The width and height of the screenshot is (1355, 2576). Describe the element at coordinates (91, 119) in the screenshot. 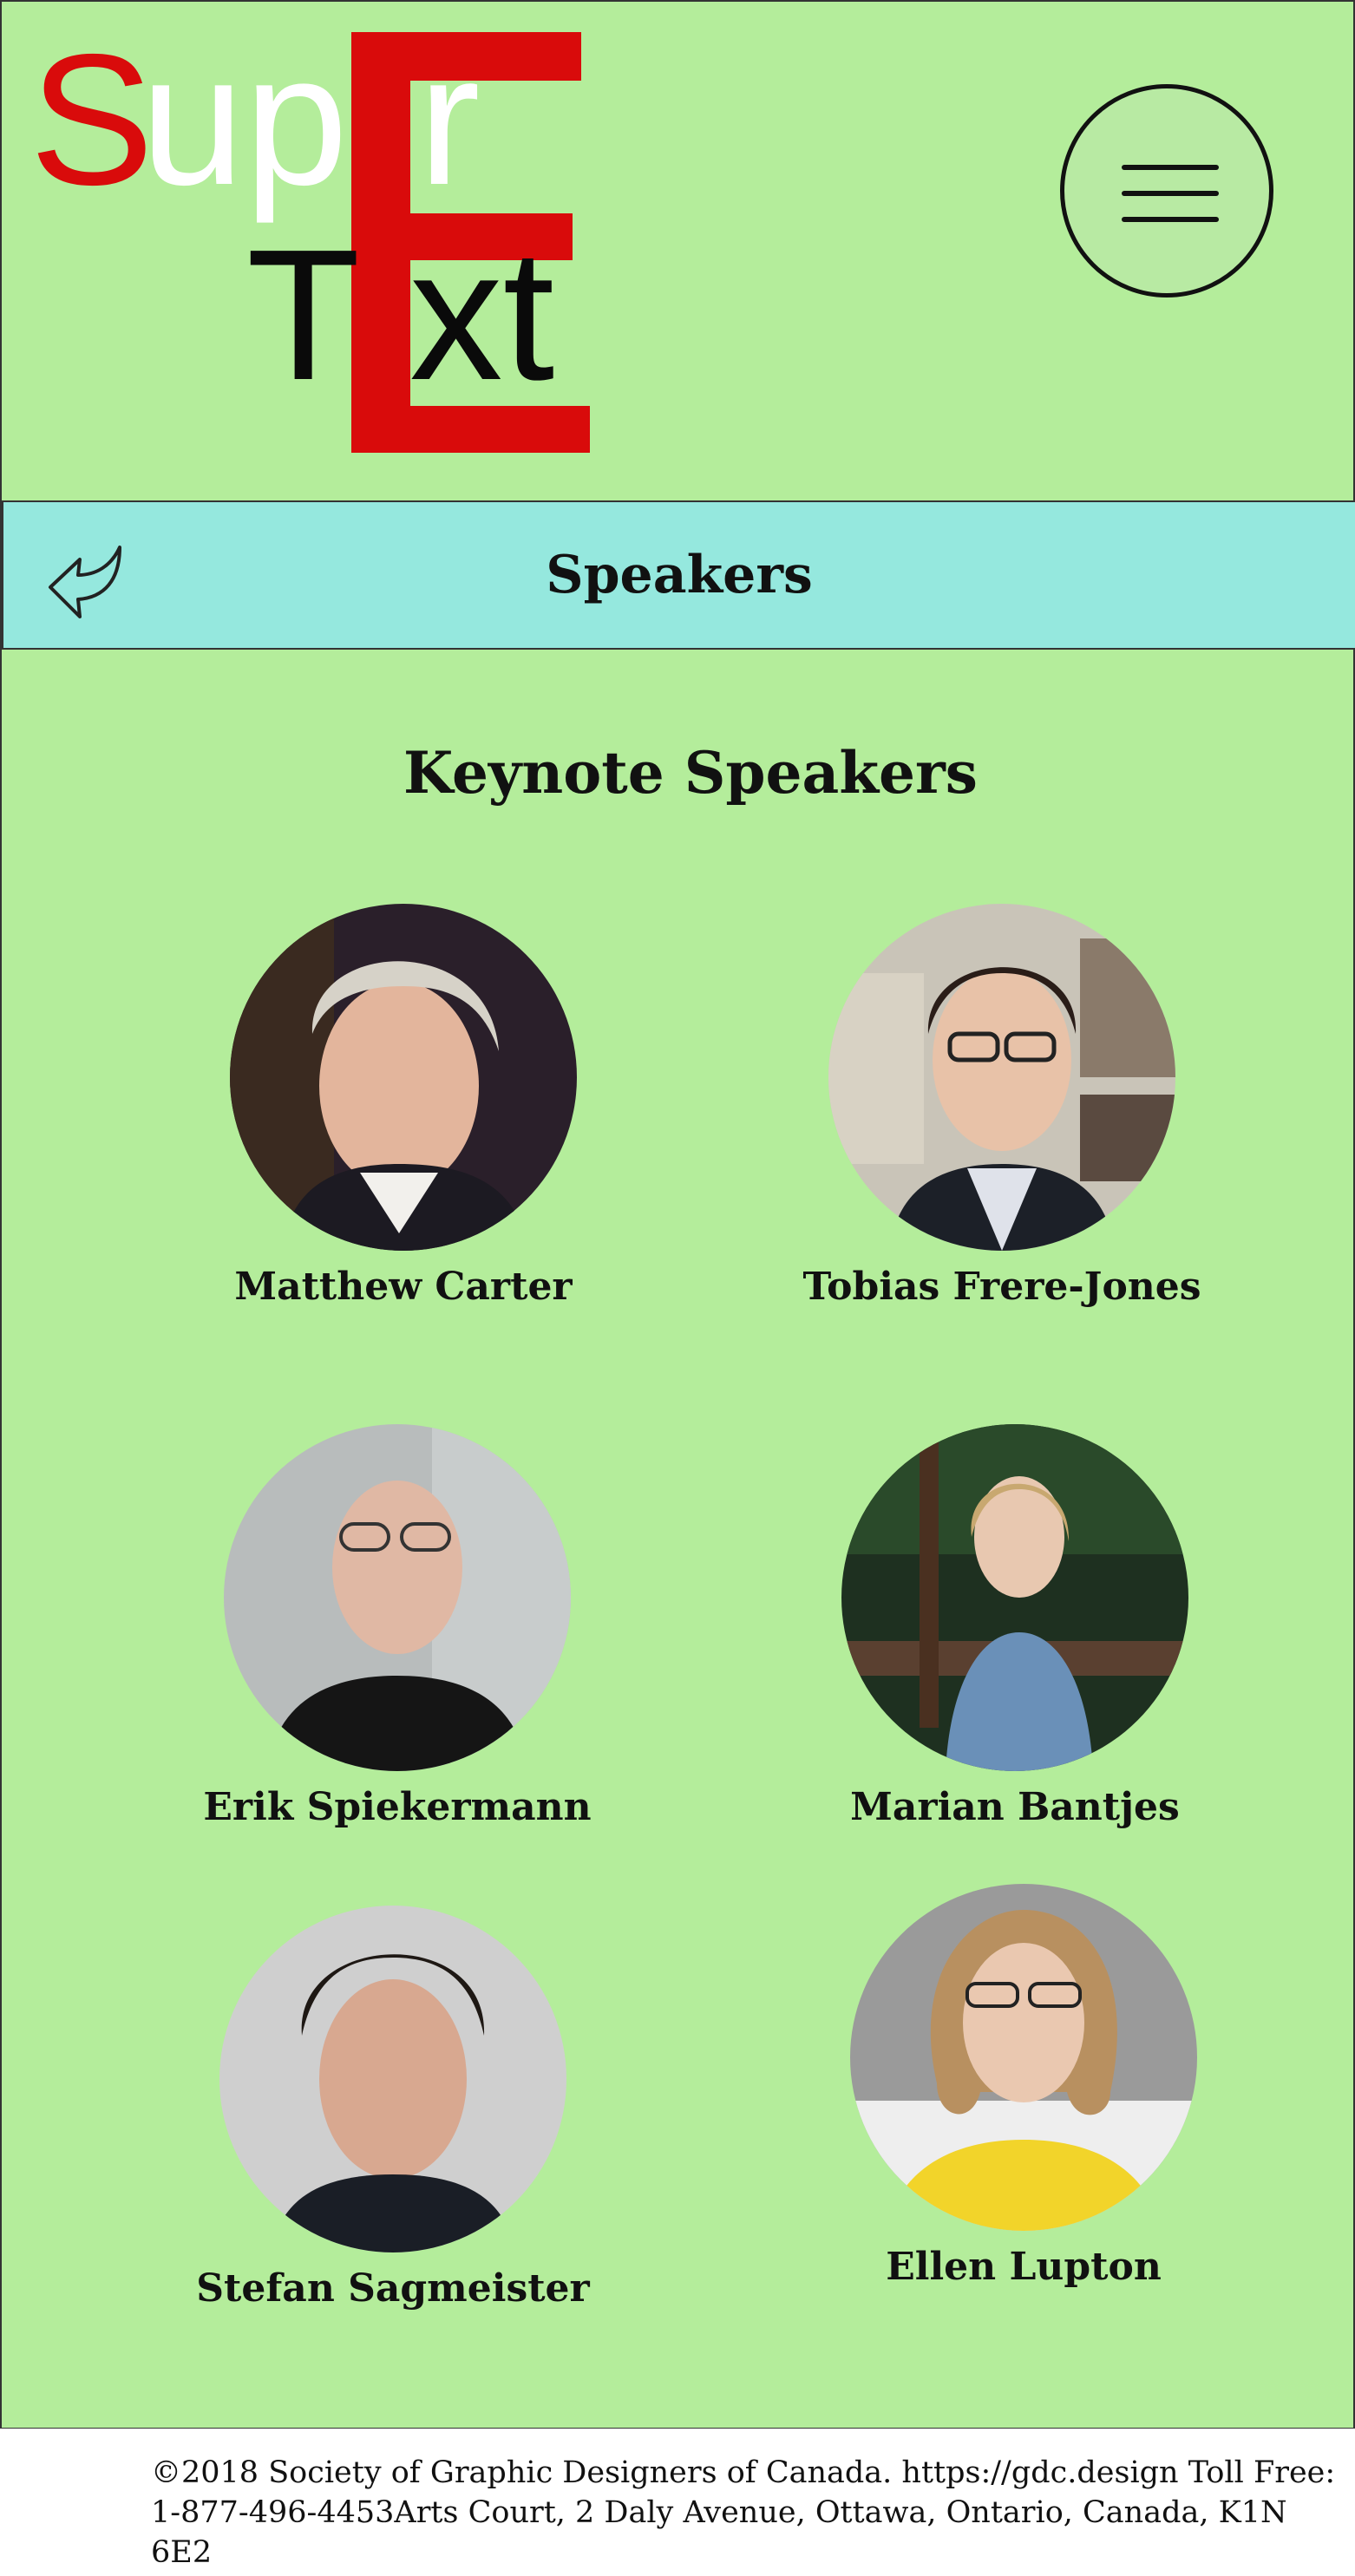

I see `logo-letter-s: S` at that location.